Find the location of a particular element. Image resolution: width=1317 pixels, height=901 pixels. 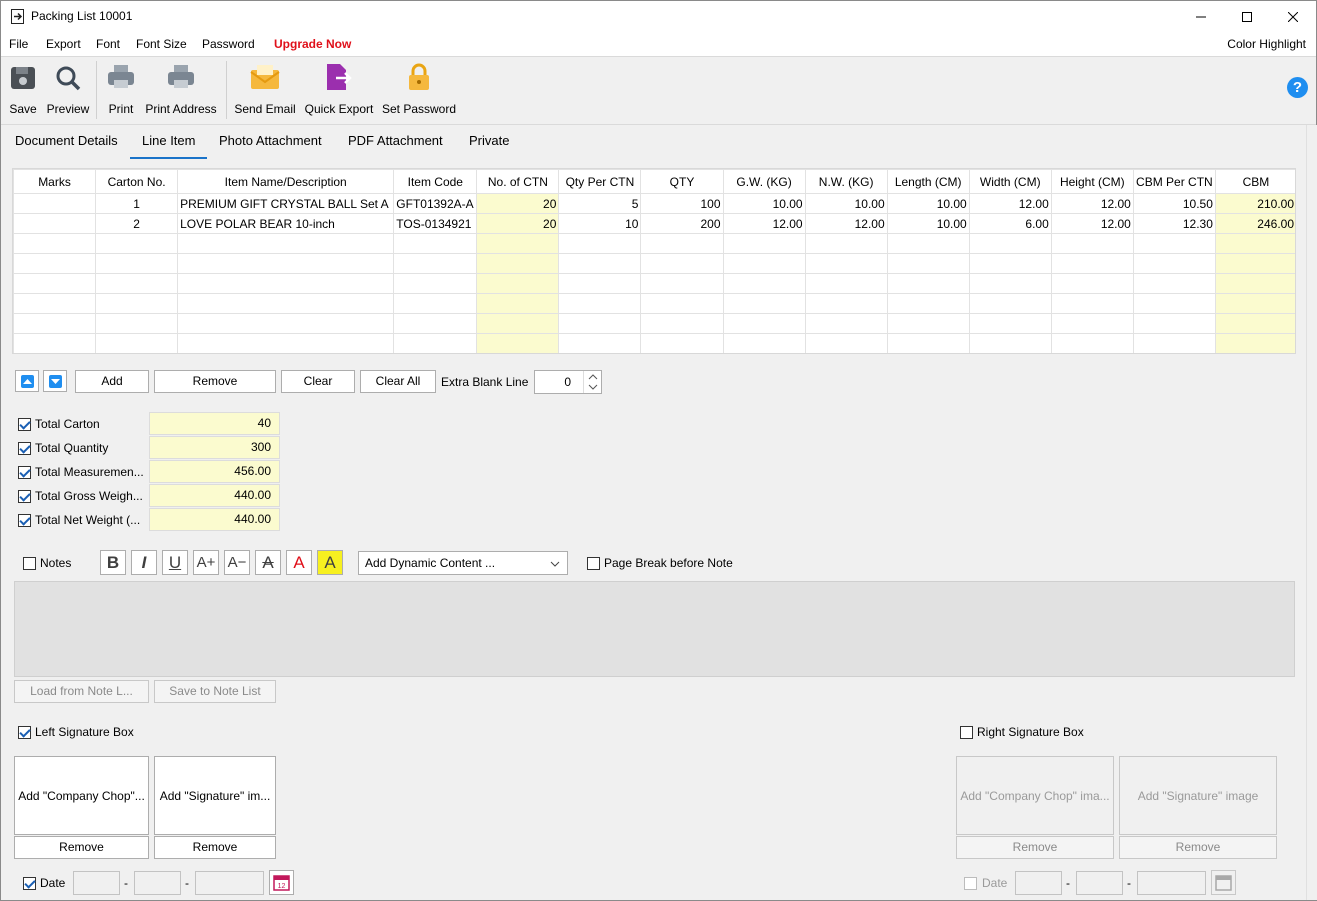

menu-font-size: Font Size is located at coordinates (161, 44).